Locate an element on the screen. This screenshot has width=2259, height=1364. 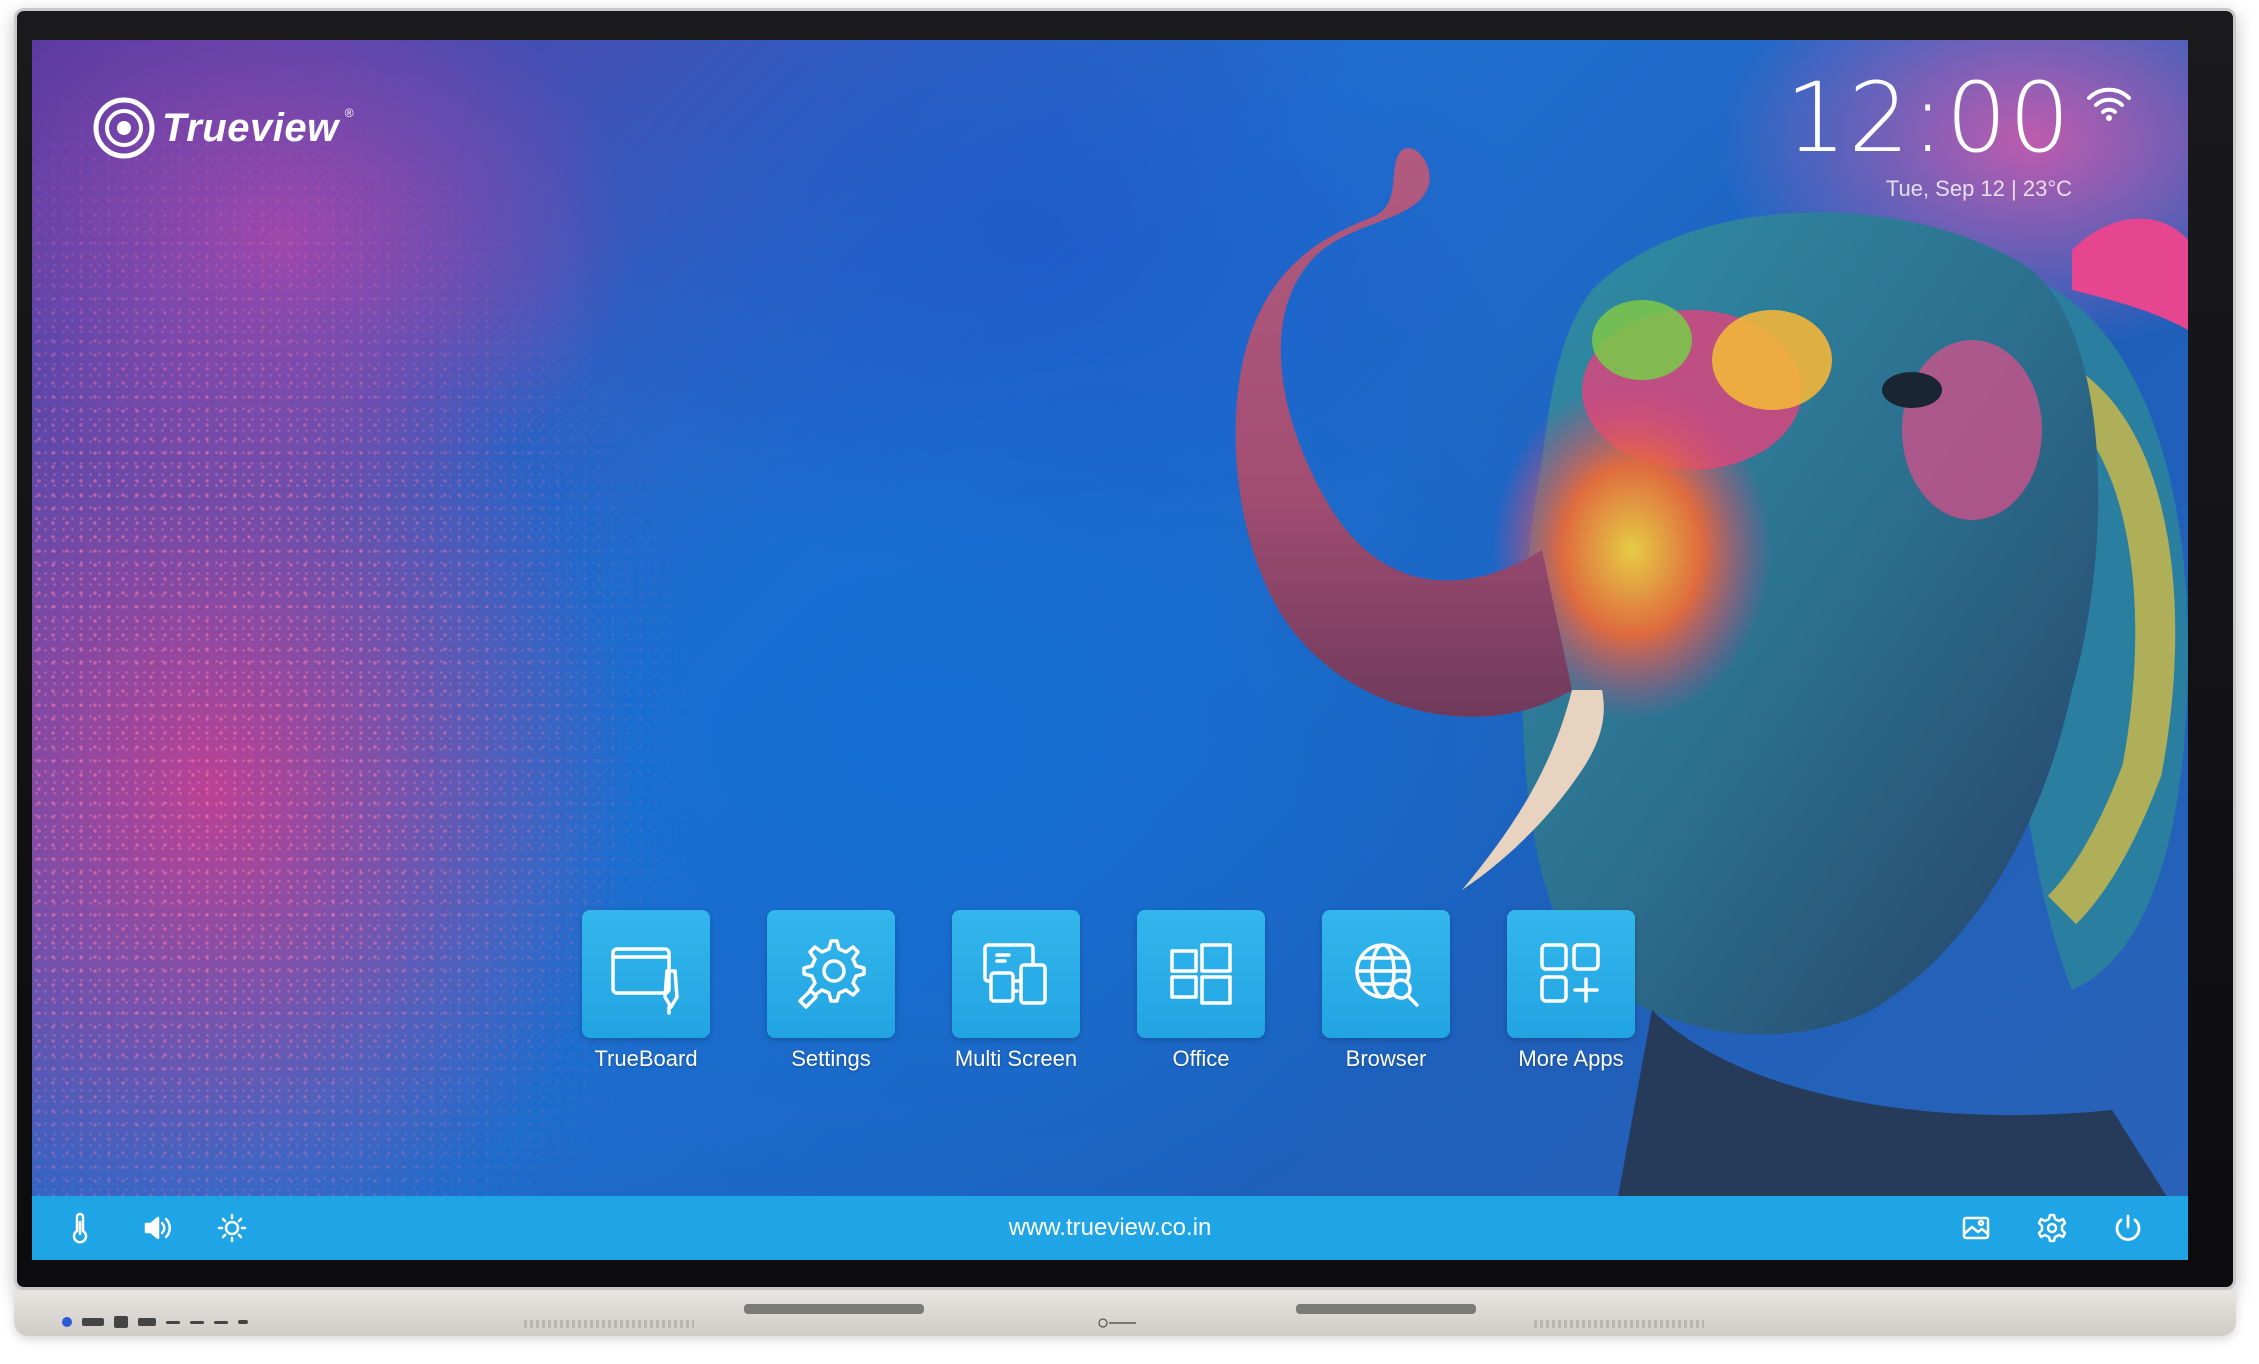
website-url: www.trueview.co.in is located at coordinates (1110, 1227).